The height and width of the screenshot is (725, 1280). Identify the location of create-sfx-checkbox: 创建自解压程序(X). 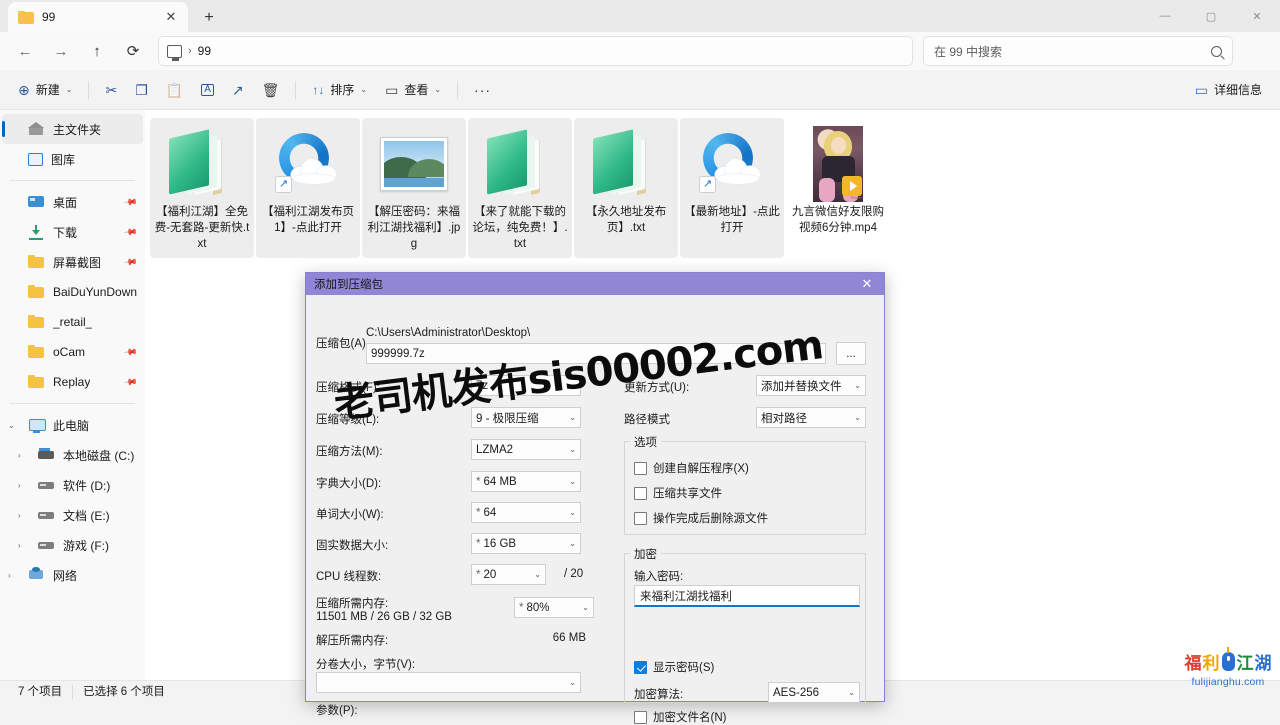
(691, 468).